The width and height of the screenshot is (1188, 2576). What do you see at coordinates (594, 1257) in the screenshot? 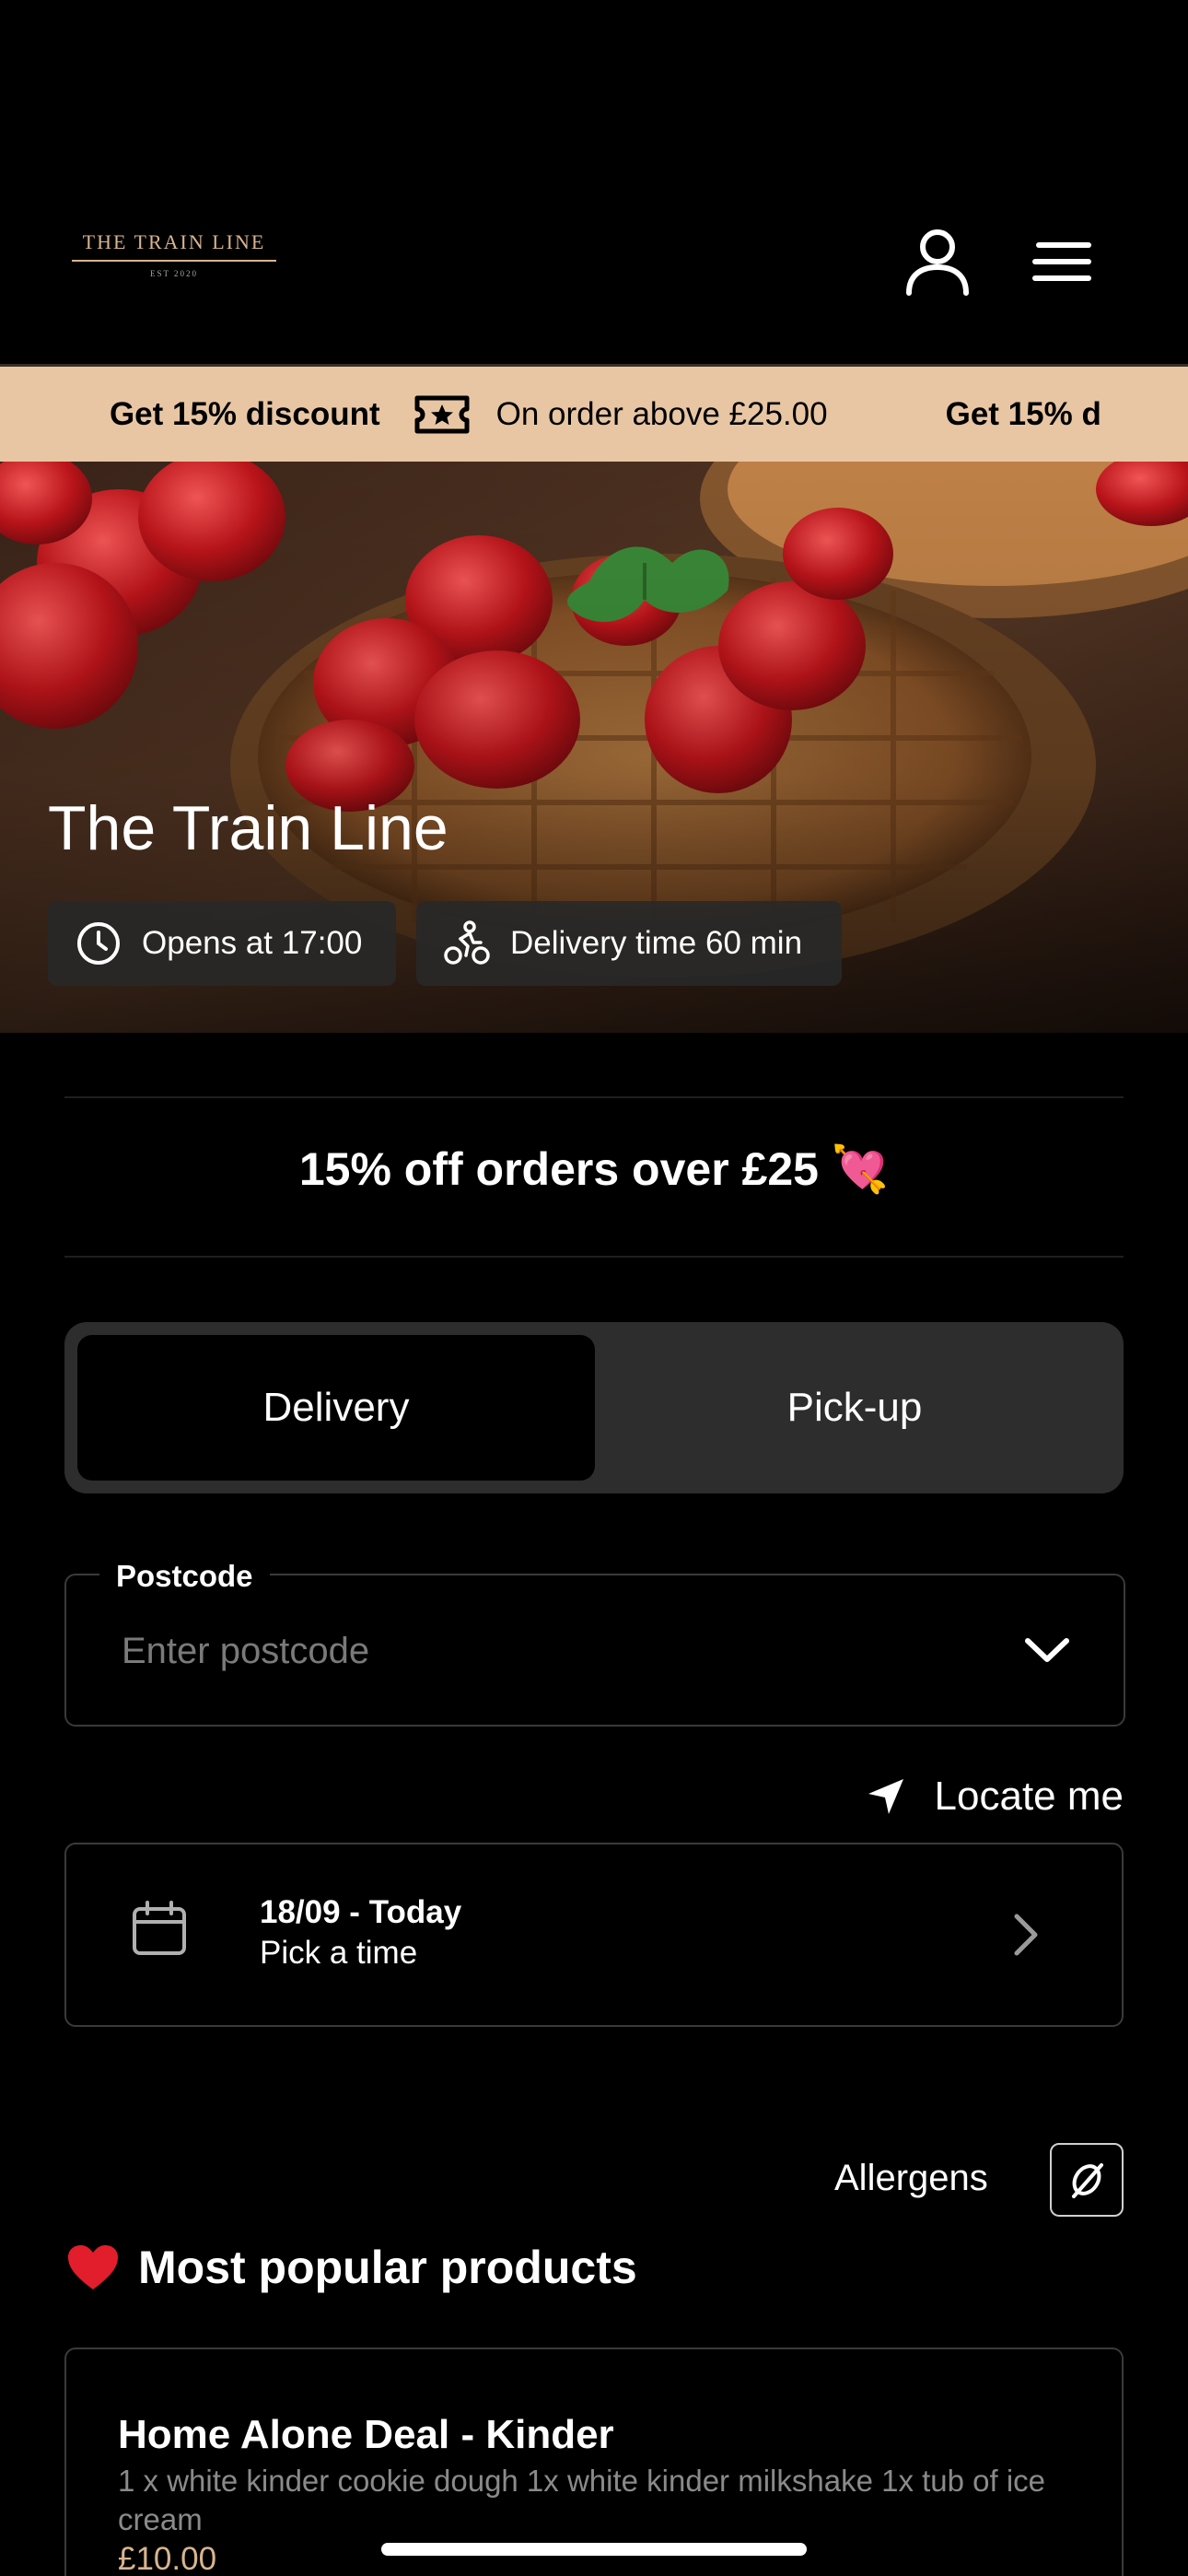
I see `divider-bottom` at bounding box center [594, 1257].